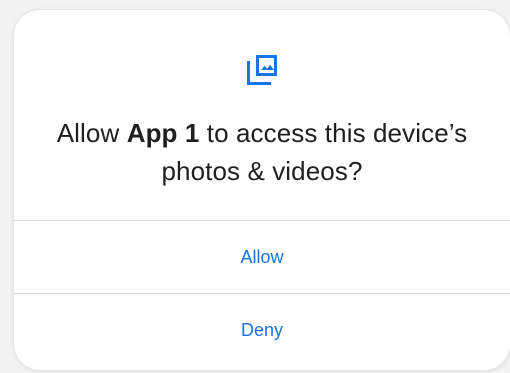 The height and width of the screenshot is (373, 510). I want to click on photo-library-icon, so click(262, 70).